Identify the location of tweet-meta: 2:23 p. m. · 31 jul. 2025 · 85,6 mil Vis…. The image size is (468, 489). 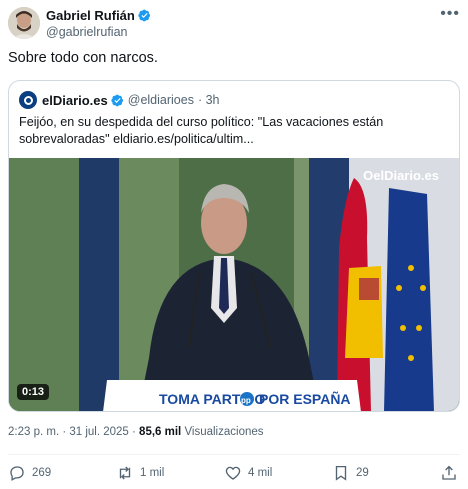
(136, 432).